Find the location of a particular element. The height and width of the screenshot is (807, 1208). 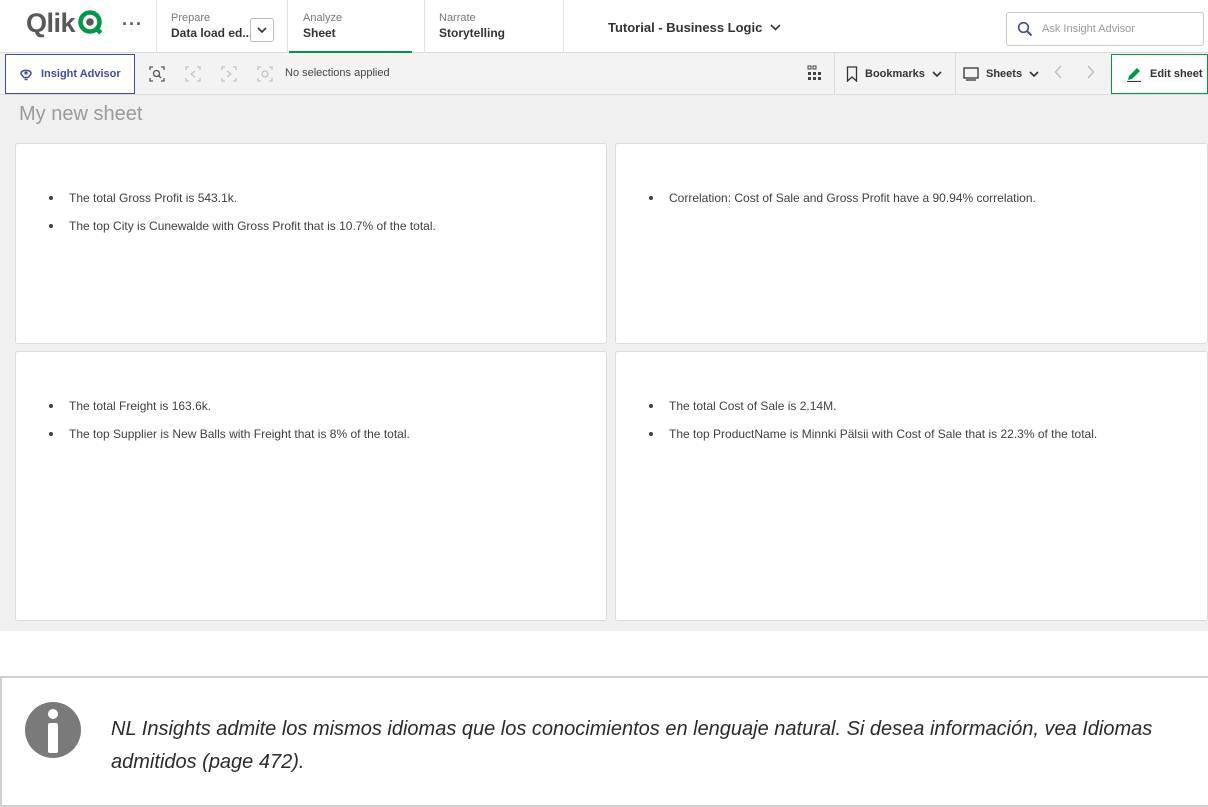

insight-advisor-label: Insight Advisor is located at coordinates (81, 74).